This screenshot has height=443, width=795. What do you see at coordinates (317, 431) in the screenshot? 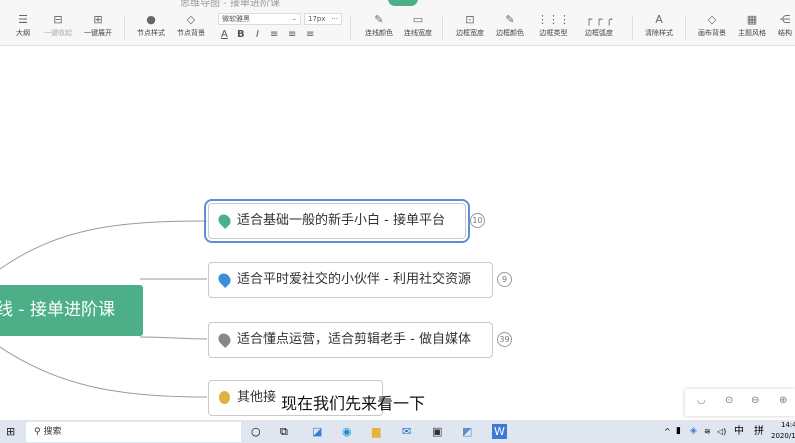
I see `app-icon: ◪` at bounding box center [317, 431].